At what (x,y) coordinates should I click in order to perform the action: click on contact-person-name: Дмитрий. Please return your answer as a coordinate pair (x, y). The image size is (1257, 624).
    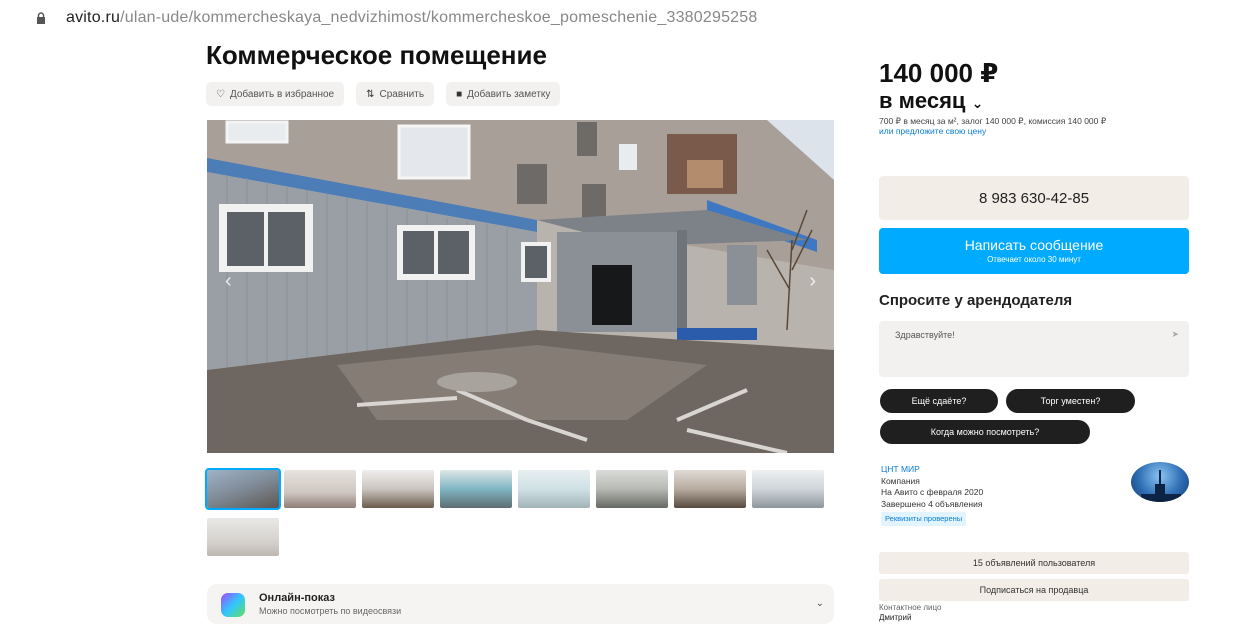
    Looking at the image, I should click on (895, 617).